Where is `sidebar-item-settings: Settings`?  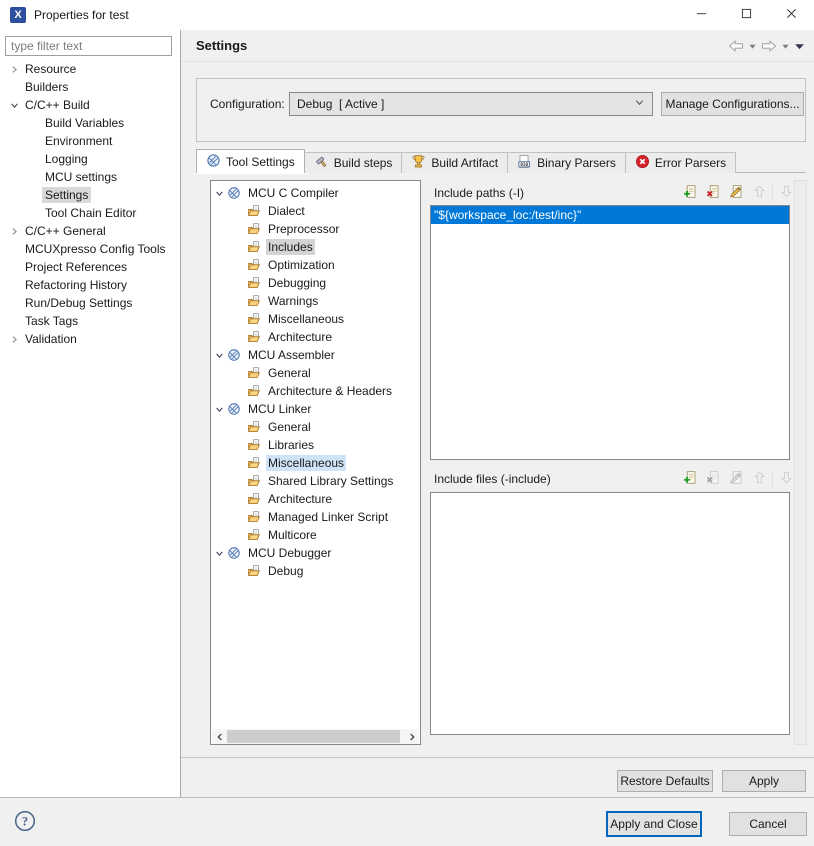 sidebar-item-settings: Settings is located at coordinates (89, 195).